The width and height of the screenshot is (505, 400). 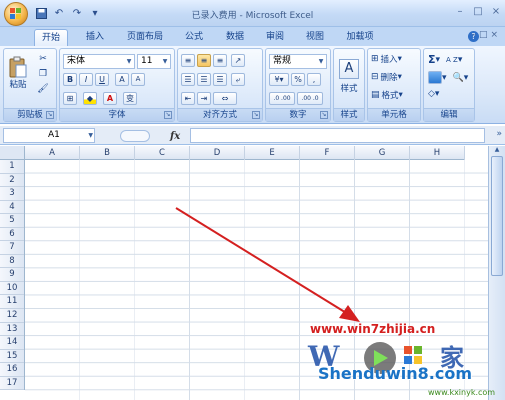 I want to click on format-cells-button: ▤ 格式 ▾, so click(x=387, y=95).